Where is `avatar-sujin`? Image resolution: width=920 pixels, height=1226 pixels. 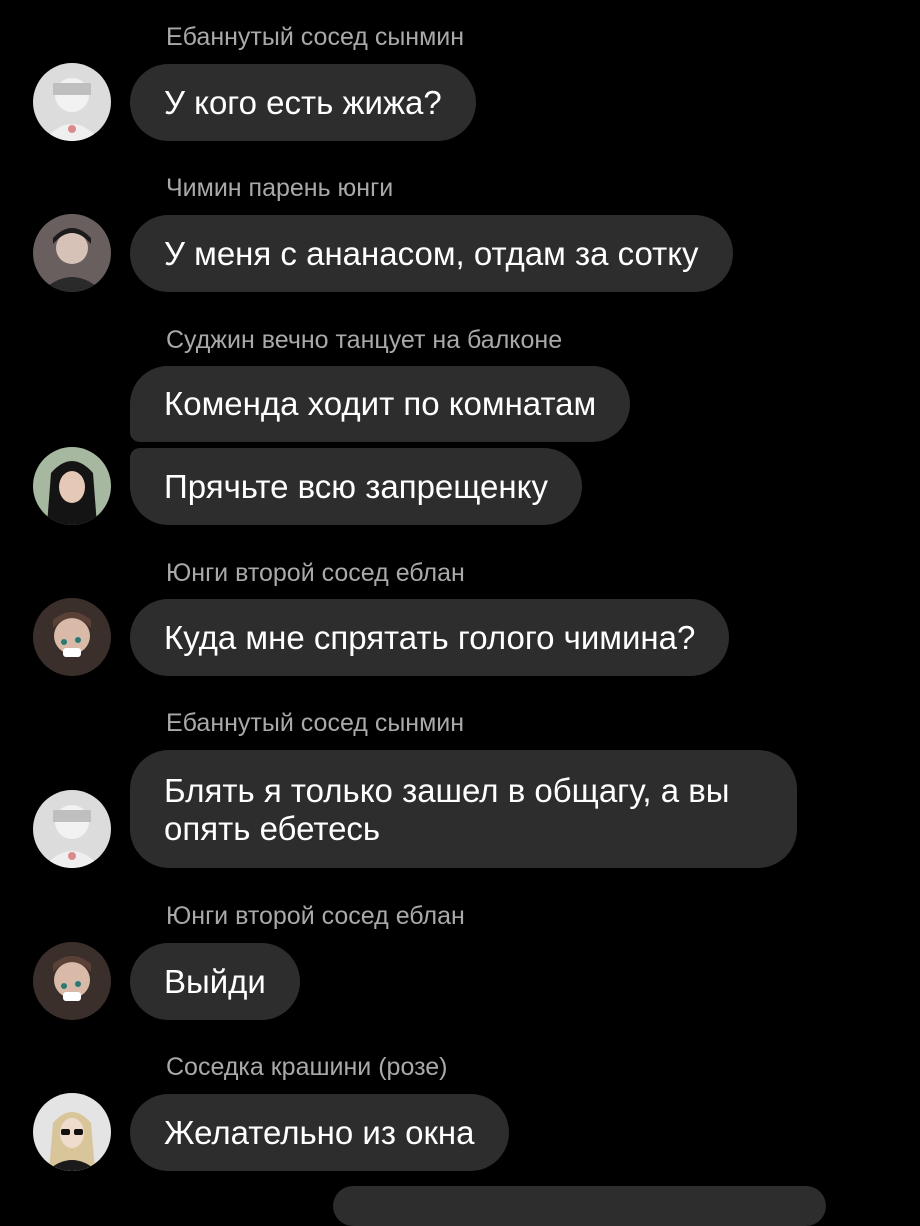
avatar-sujin is located at coordinates (72, 486).